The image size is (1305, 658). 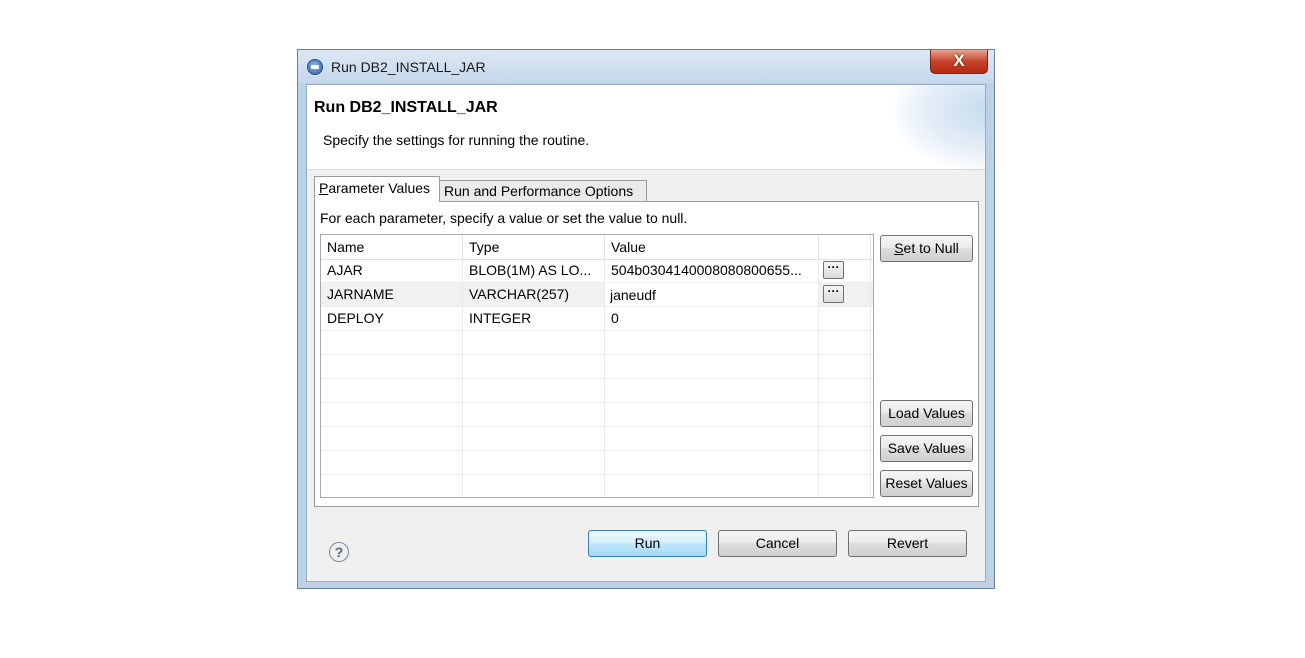 I want to click on window-title: Run DB2_INSTALL_JAR, so click(x=408, y=67).